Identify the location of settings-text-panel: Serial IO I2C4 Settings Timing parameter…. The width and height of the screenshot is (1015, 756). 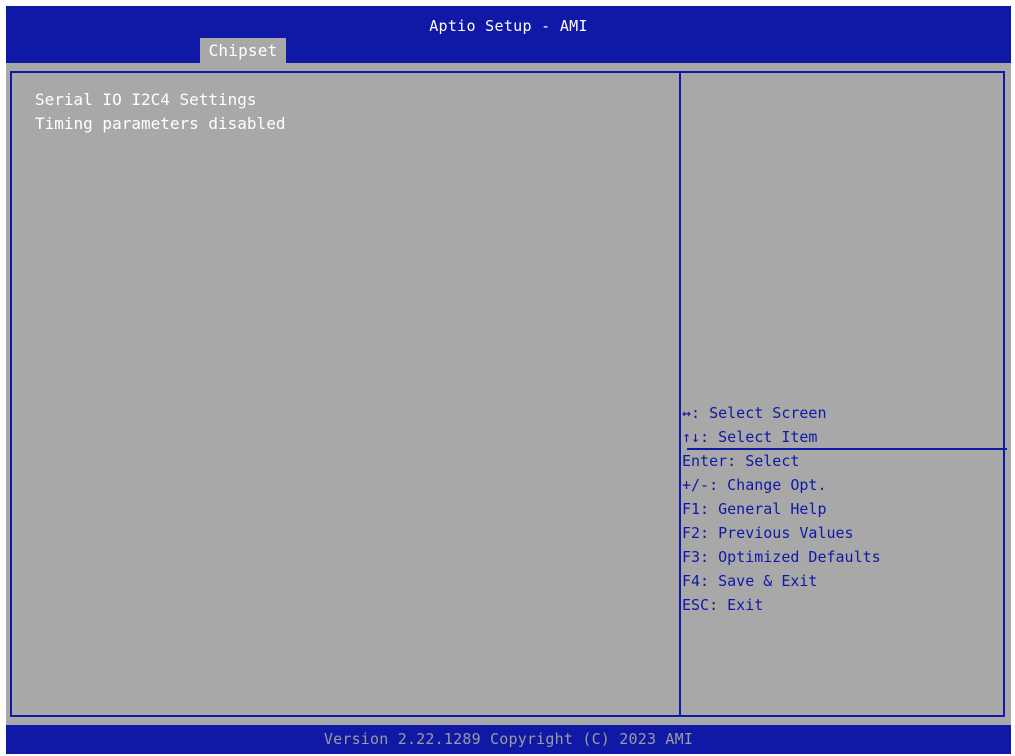
(160, 112).